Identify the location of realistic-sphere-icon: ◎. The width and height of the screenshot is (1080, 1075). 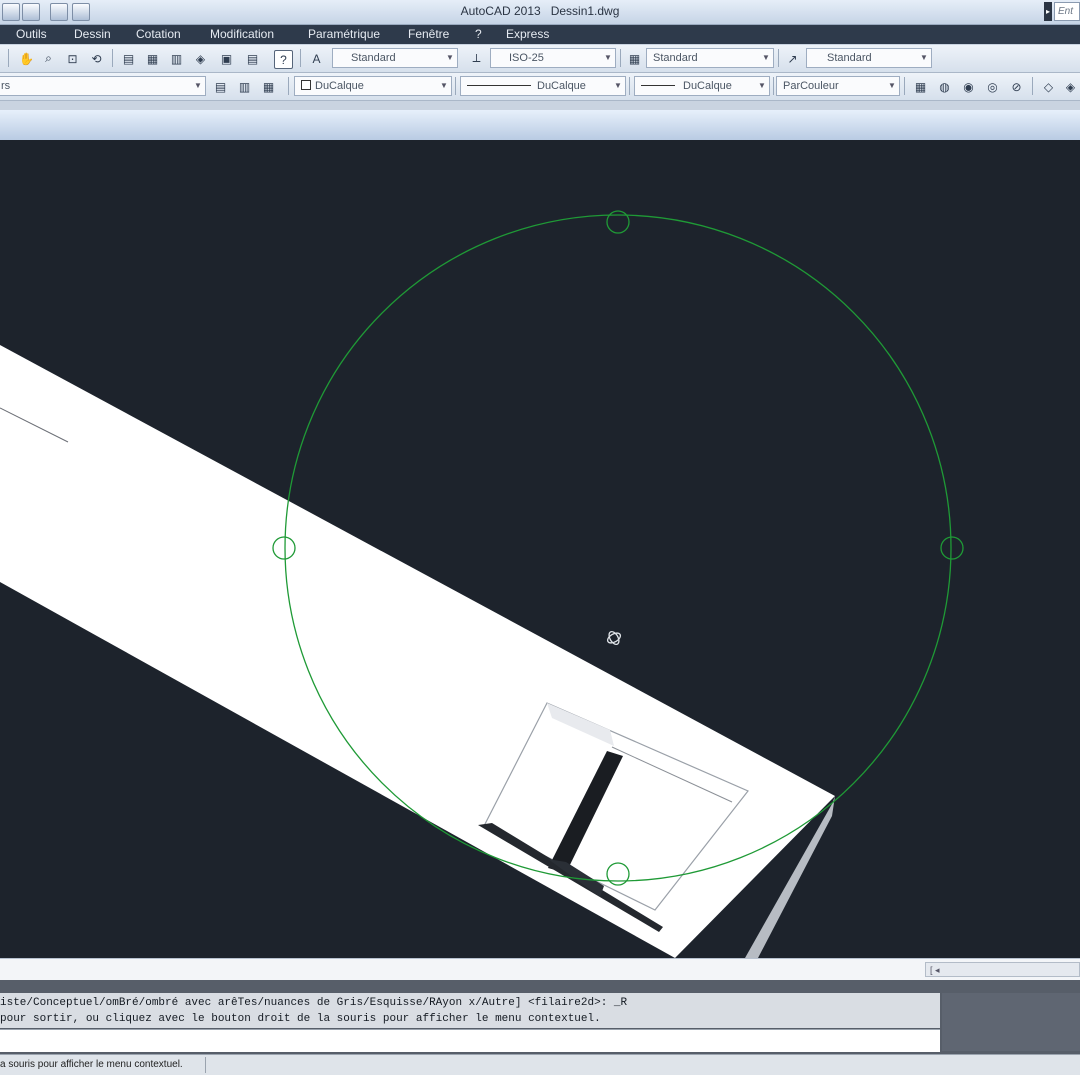
(992, 86).